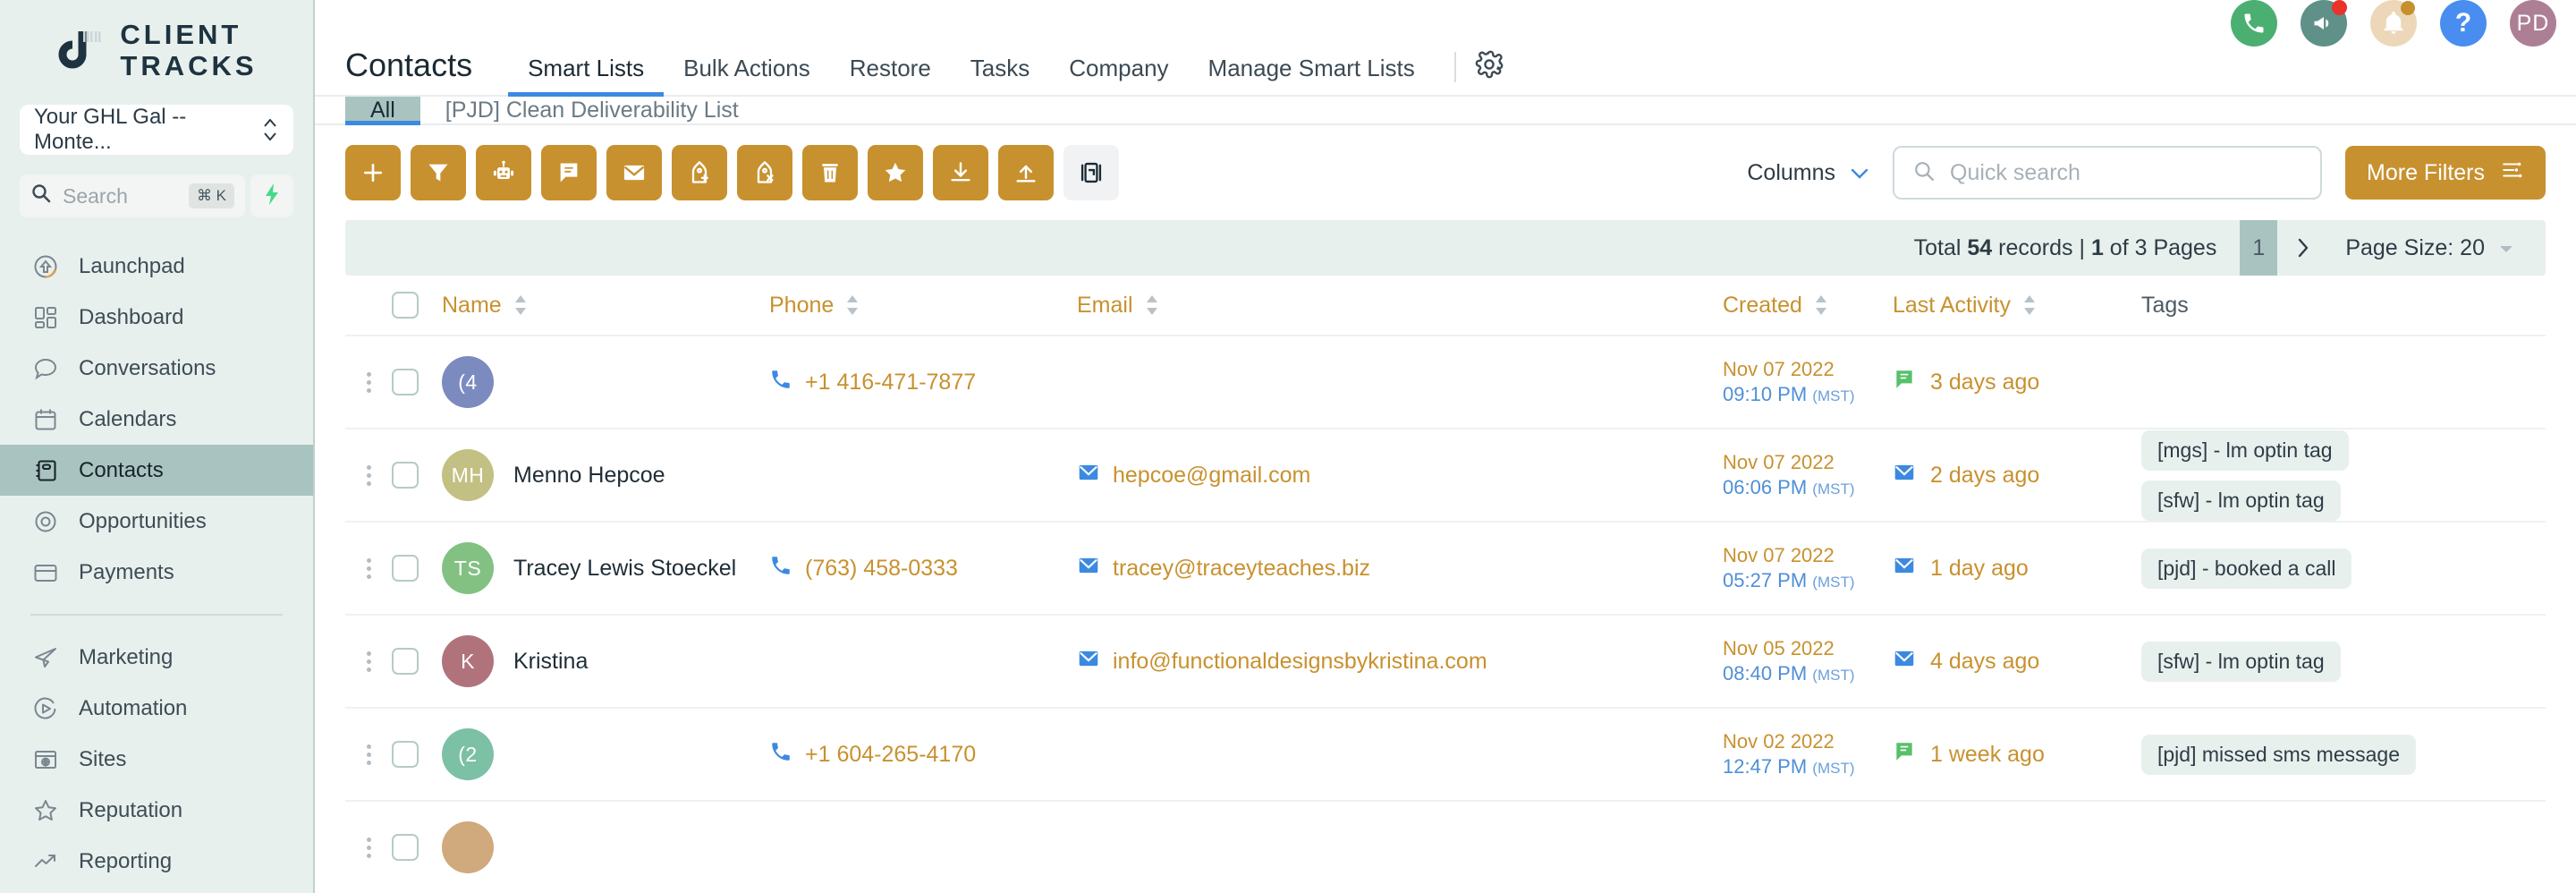  I want to click on tab-company: Company, so click(1118, 75).